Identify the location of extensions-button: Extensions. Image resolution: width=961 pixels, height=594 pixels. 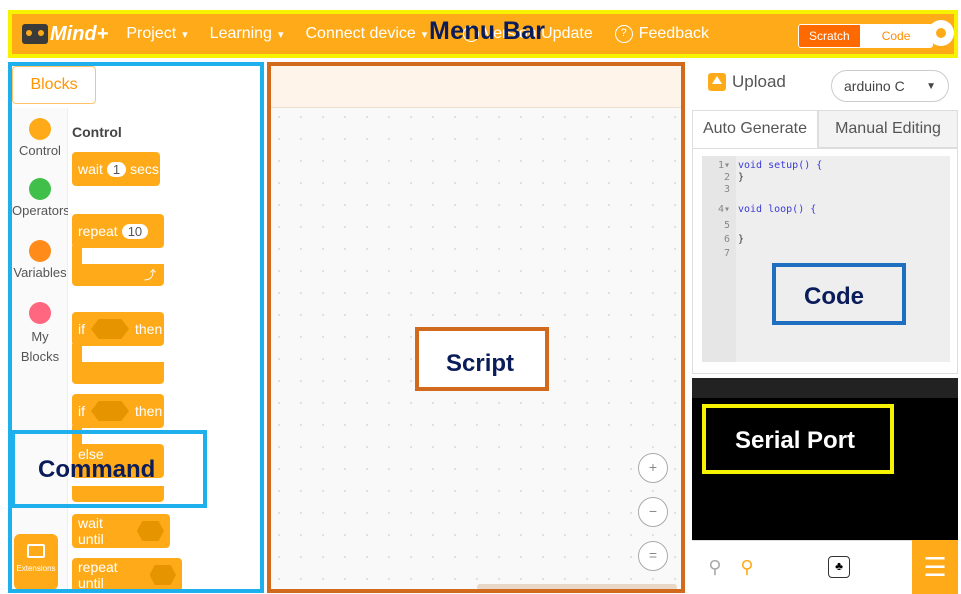
(36, 562).